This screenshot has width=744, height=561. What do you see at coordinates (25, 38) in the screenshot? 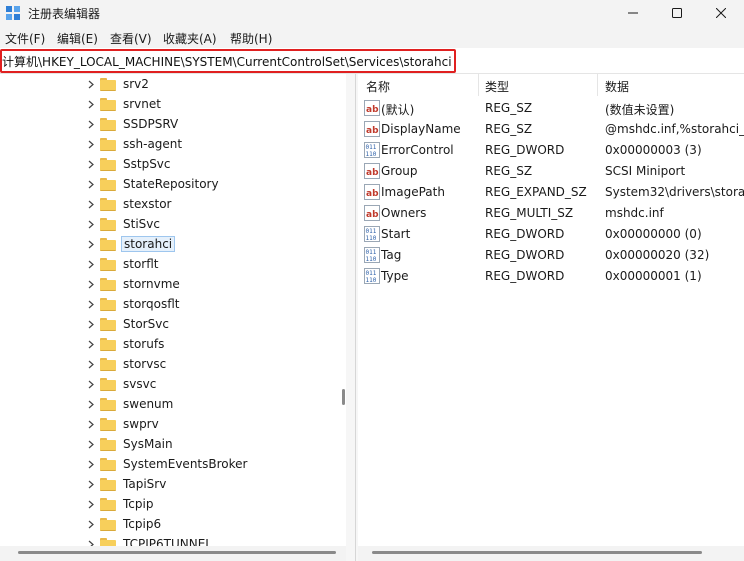
I see `menu-file: 文件(F)` at bounding box center [25, 38].